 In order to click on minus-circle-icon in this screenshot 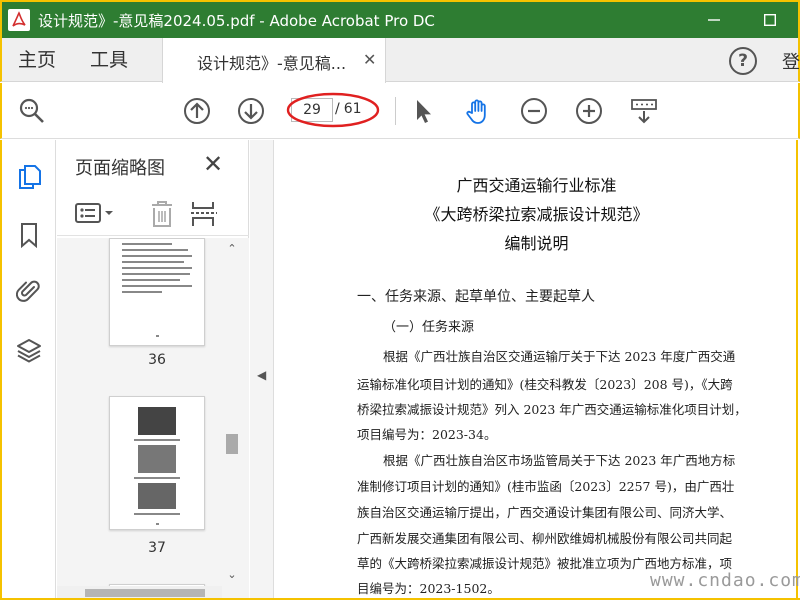, I will do `click(534, 111)`.